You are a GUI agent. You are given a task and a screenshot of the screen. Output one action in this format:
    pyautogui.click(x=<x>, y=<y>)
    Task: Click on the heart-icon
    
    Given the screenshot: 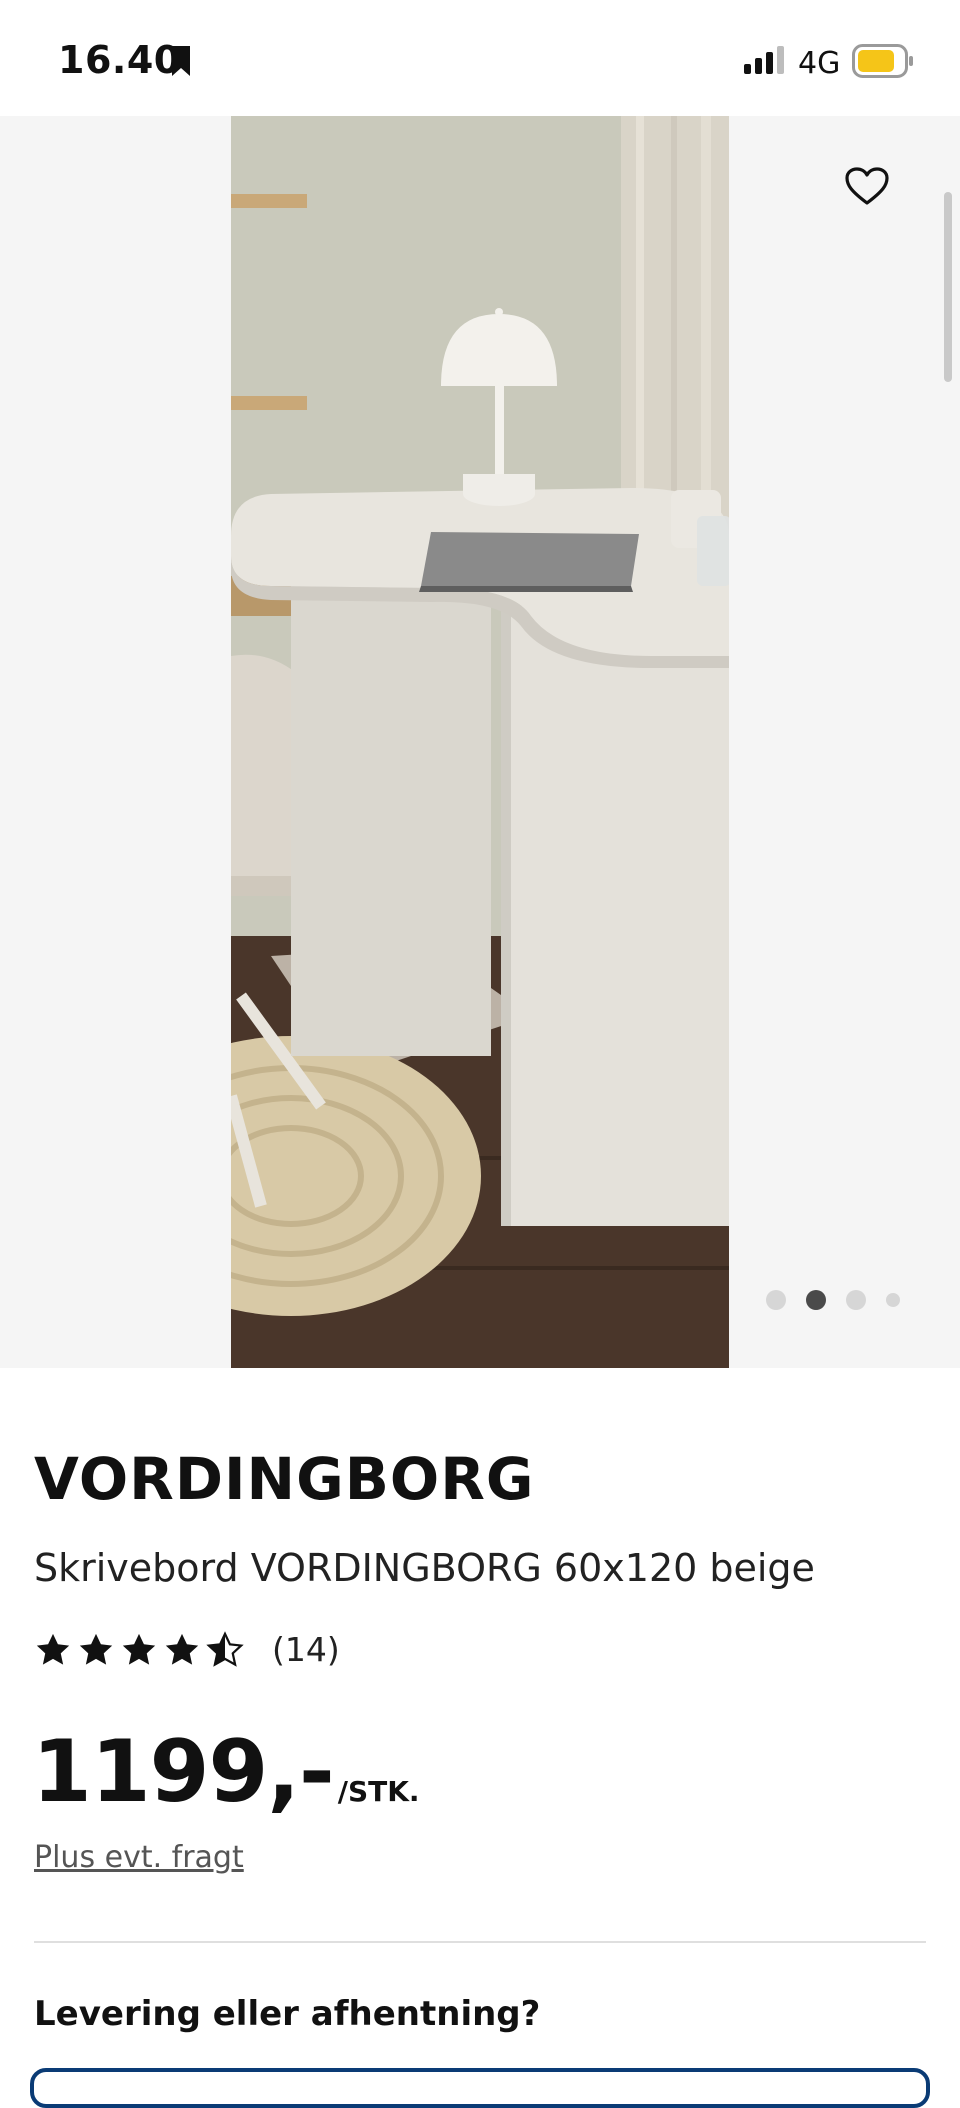 What is the action you would take?
    pyautogui.click(x=867, y=189)
    